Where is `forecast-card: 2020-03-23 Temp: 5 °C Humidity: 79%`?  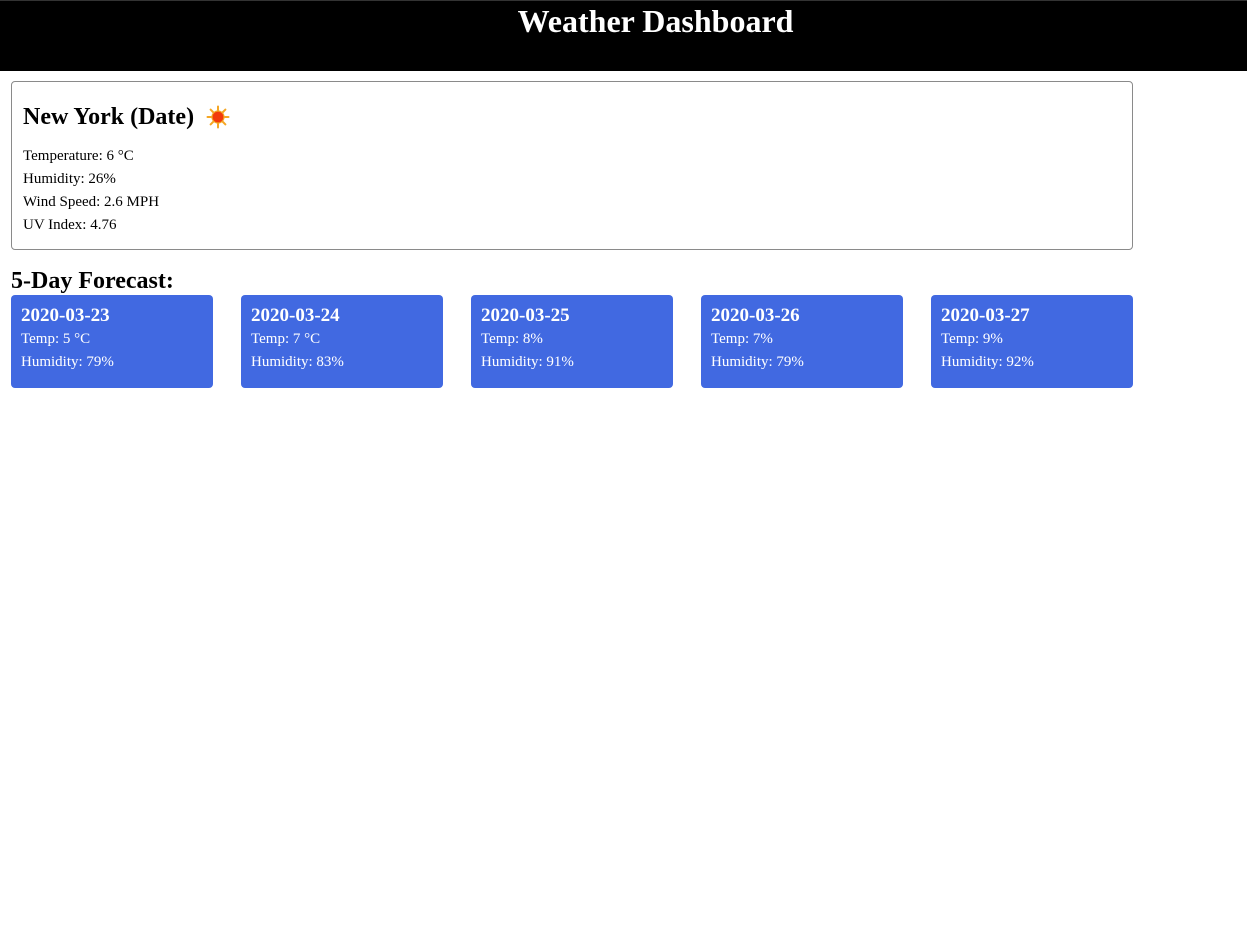 forecast-card: 2020-03-23 Temp: 5 °C Humidity: 79% is located at coordinates (112, 341).